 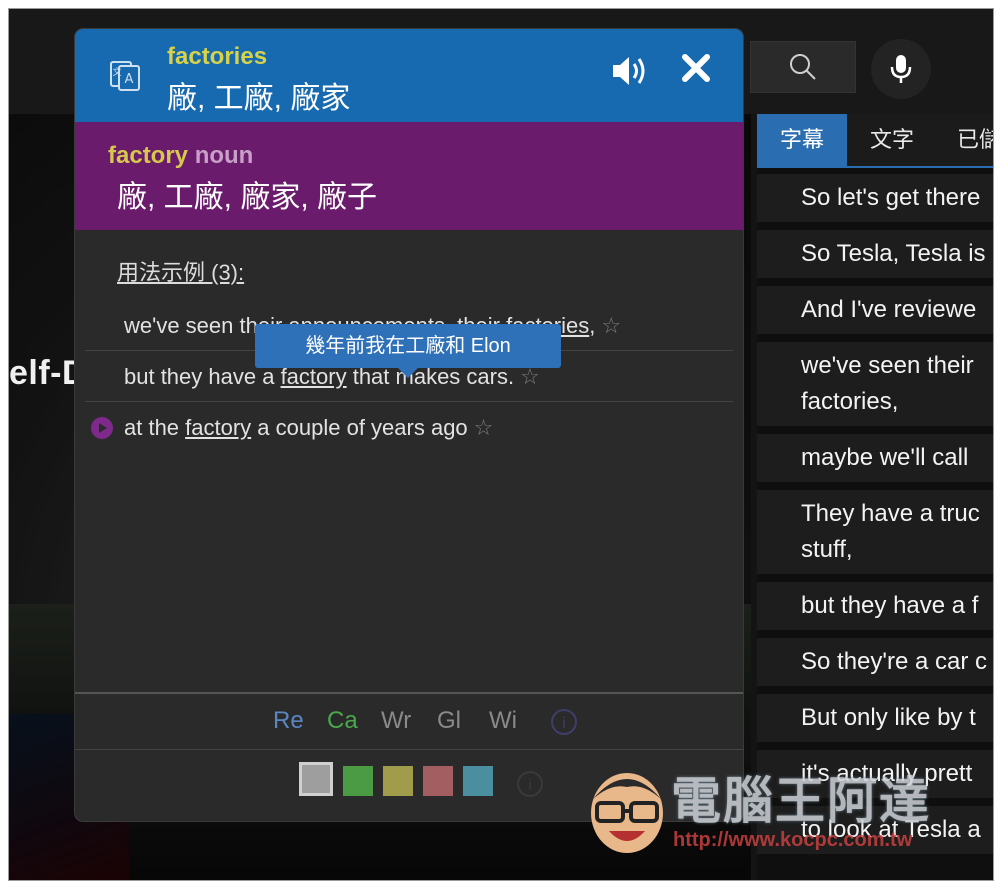 I want to click on mascot-face-icon, so click(x=627, y=813).